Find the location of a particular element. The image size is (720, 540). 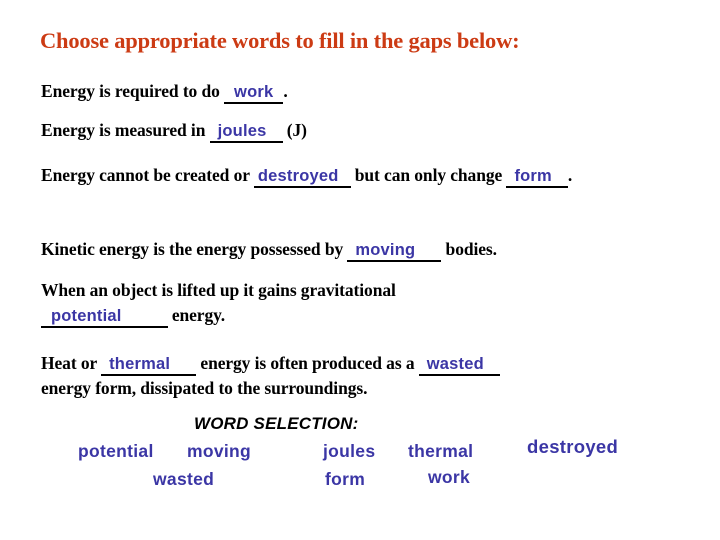

statement-work-before: Energy is required to do is located at coordinates (133, 91).